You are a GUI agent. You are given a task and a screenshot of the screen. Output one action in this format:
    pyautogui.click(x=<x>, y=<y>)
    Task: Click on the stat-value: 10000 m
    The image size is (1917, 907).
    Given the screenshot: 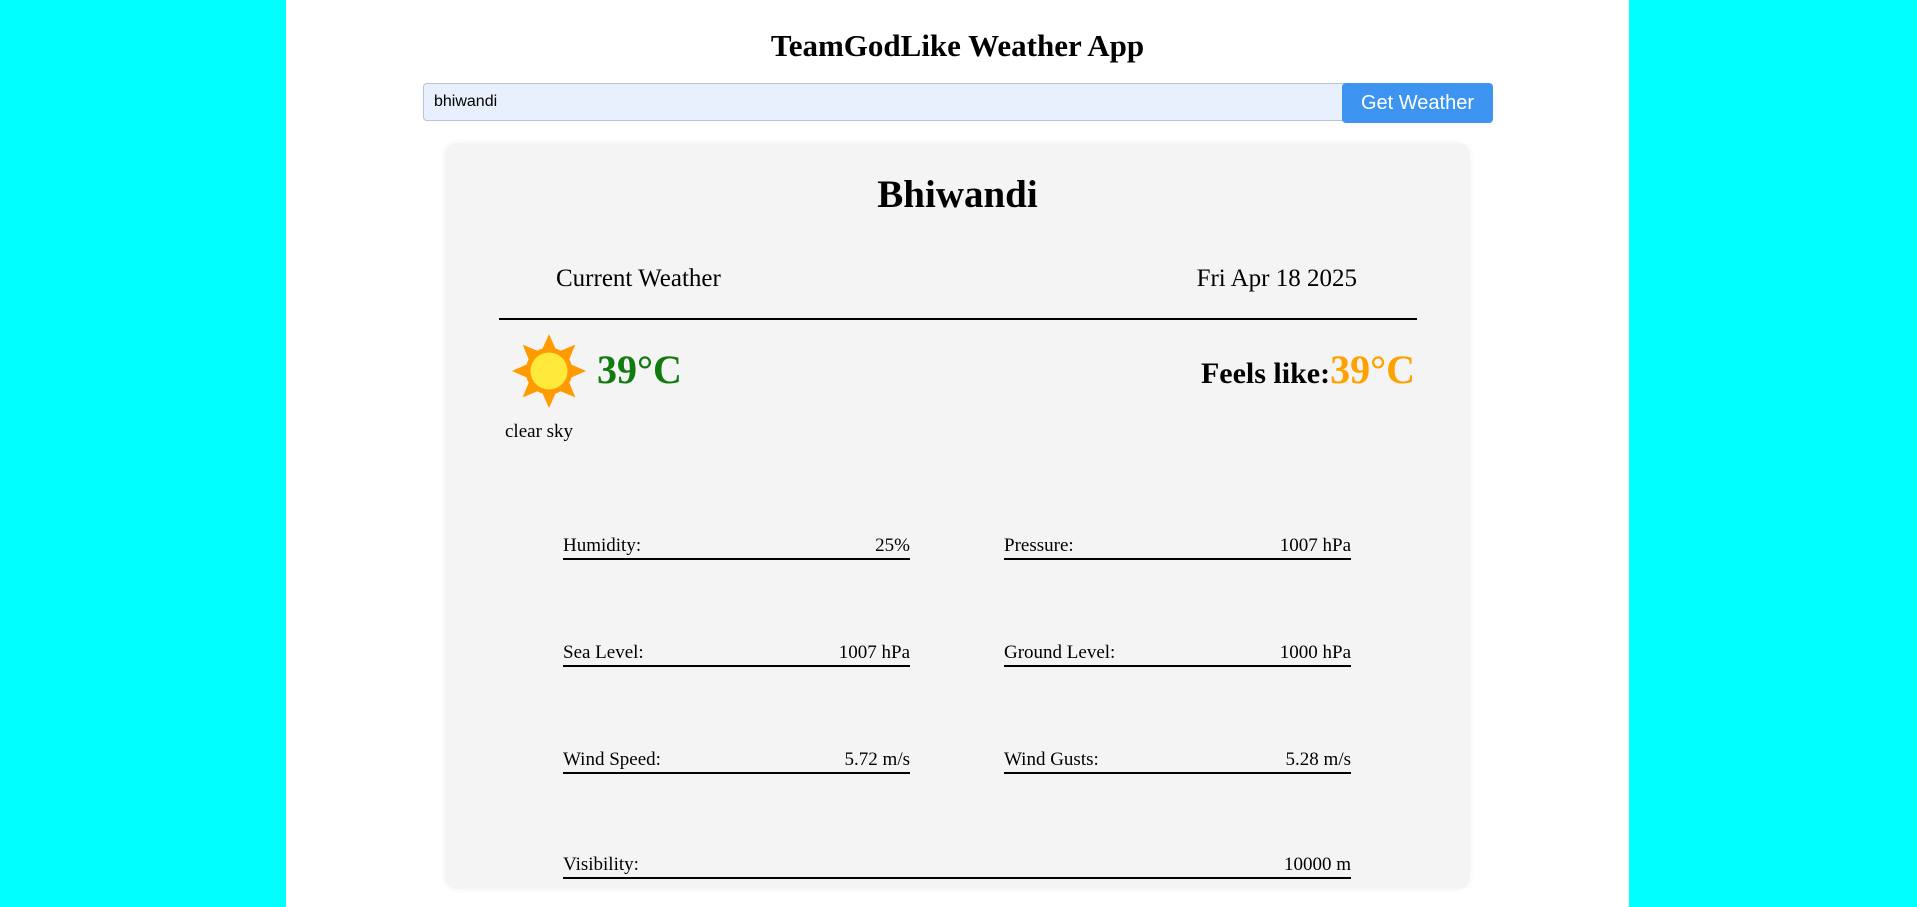 What is the action you would take?
    pyautogui.click(x=1317, y=864)
    